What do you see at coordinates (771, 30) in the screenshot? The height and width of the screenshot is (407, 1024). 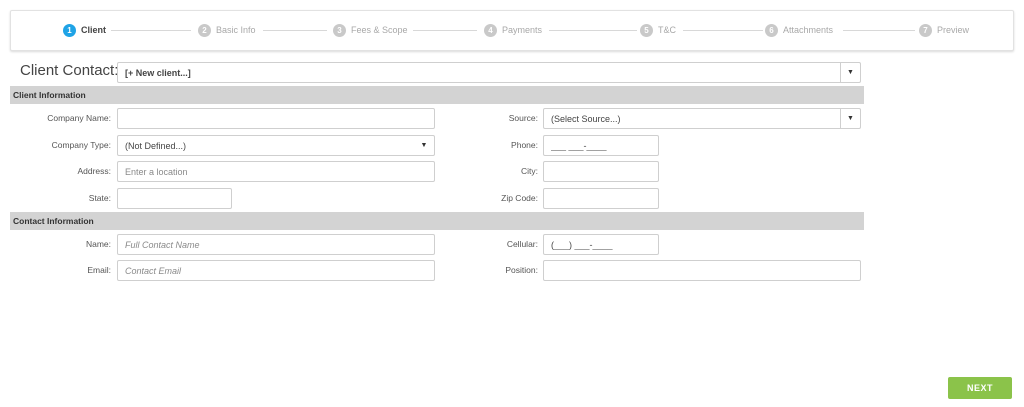 I see `step-number: 6` at bounding box center [771, 30].